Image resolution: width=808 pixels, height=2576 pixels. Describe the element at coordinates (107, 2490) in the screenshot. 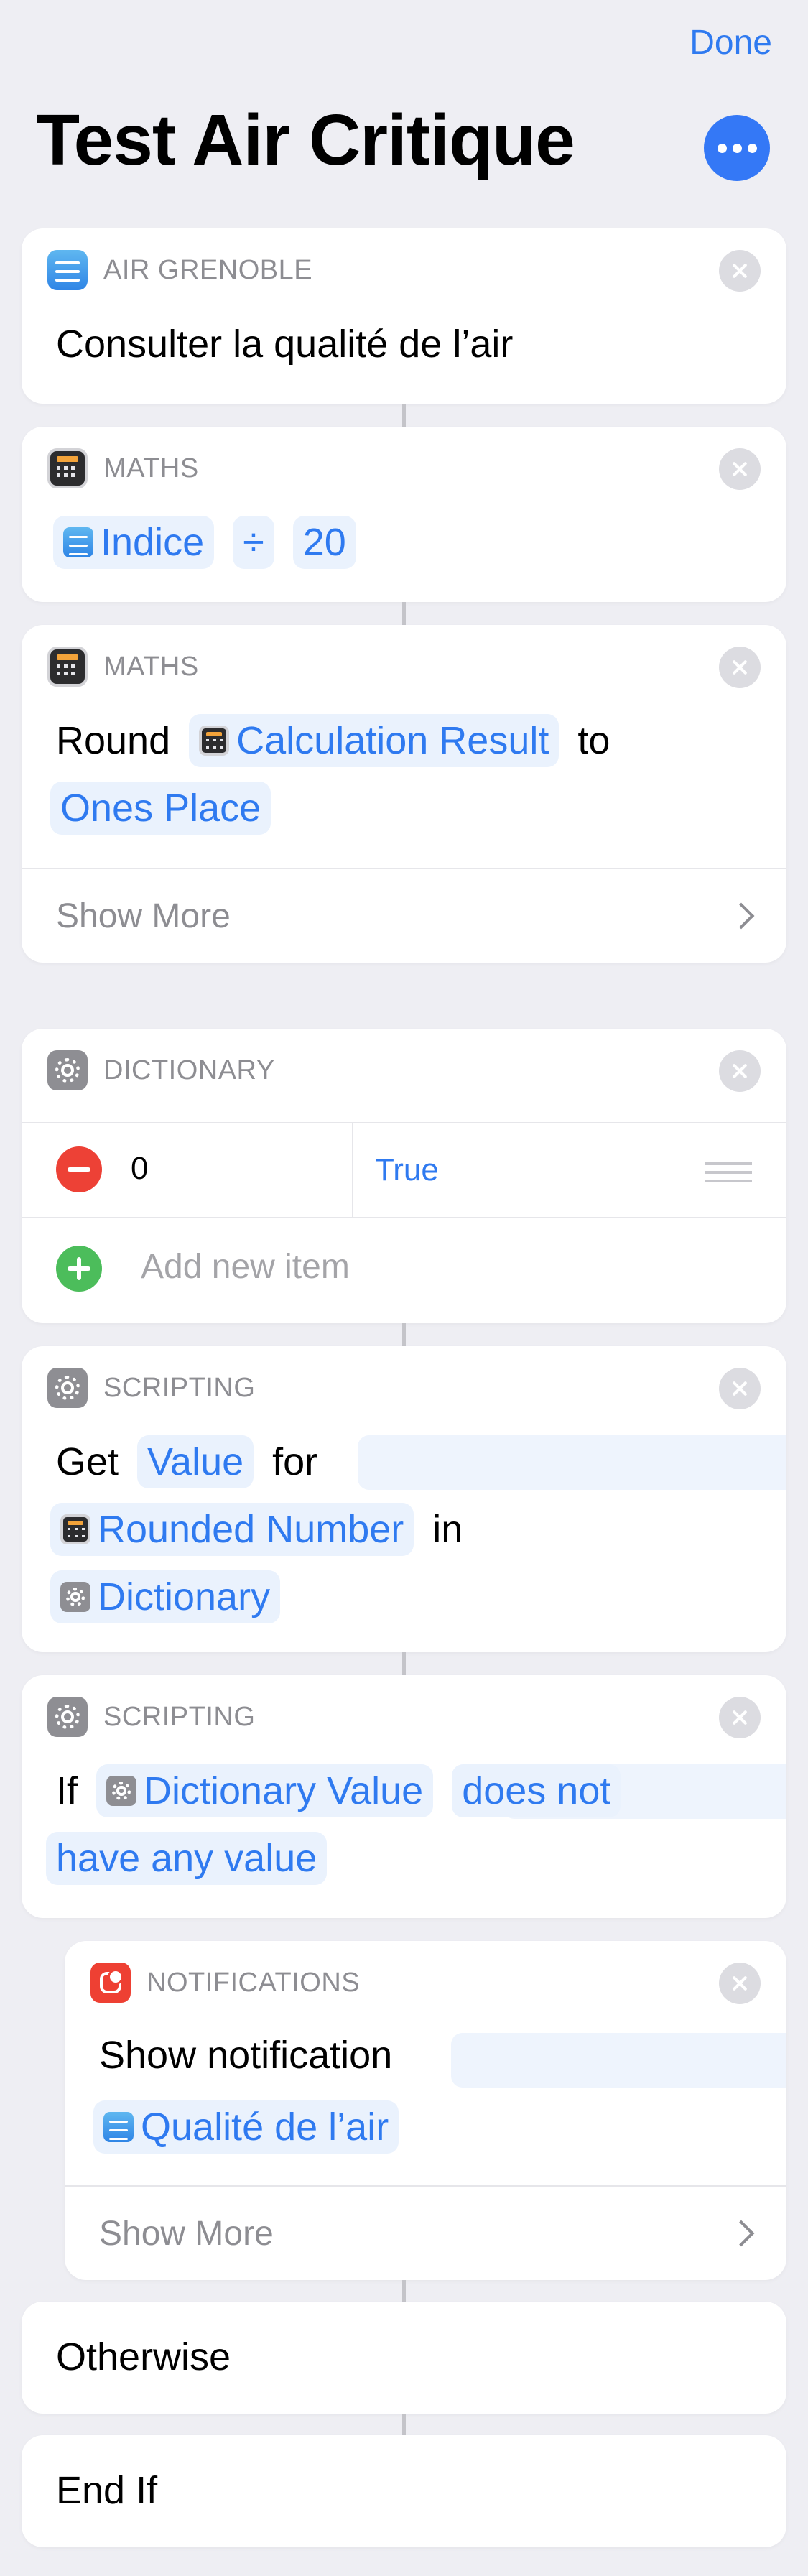

I see `end-if-label: End If` at that location.